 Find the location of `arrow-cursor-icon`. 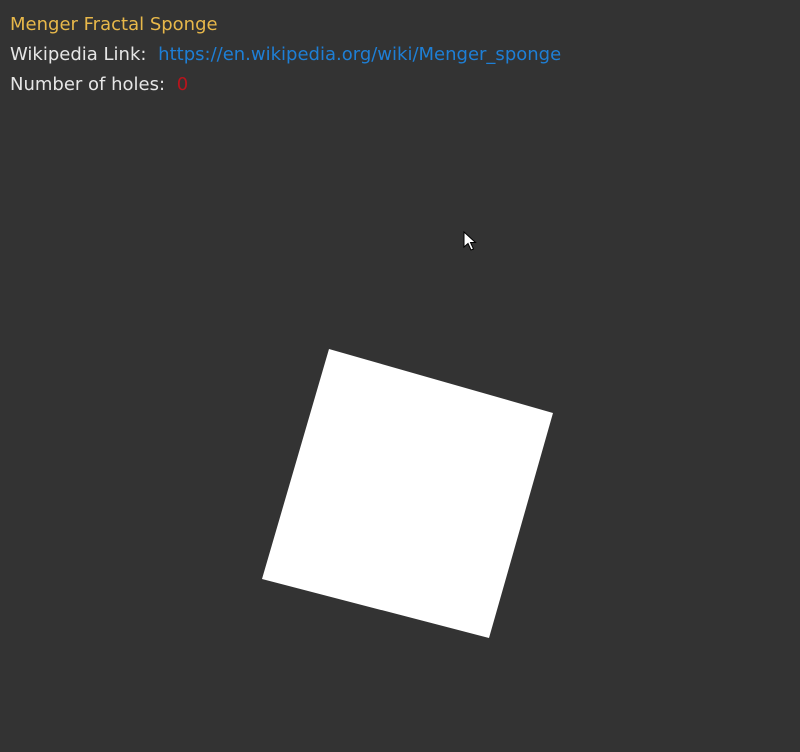

arrow-cursor-icon is located at coordinates (470, 241).